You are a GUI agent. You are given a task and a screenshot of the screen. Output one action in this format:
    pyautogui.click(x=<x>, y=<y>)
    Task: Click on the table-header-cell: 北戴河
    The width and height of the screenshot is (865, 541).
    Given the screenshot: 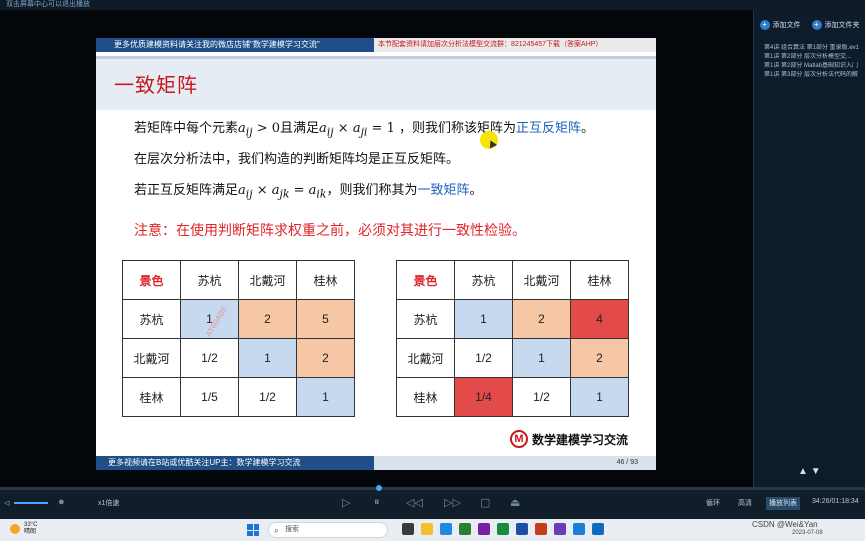 What is the action you would take?
    pyautogui.click(x=267, y=280)
    